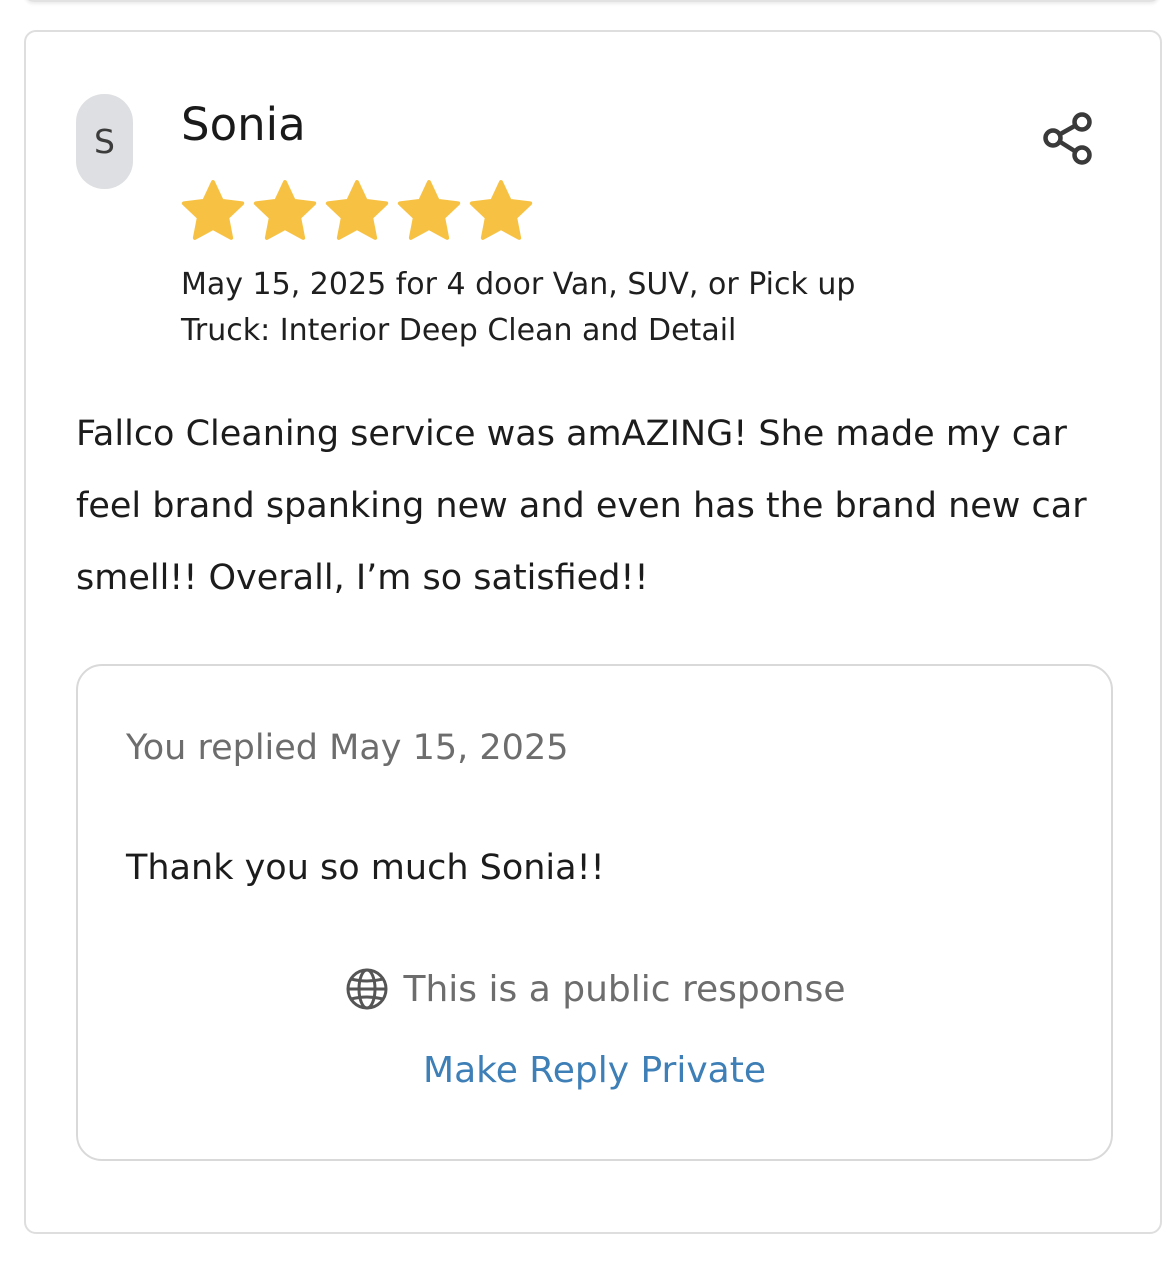 The height and width of the screenshot is (1273, 1174). Describe the element at coordinates (243, 124) in the screenshot. I see `reviewer-name: Sonia` at that location.